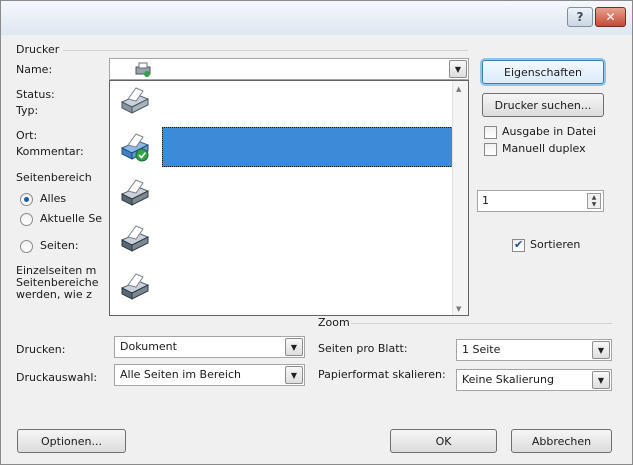  Describe the element at coordinates (549, 131) in the screenshot. I see `print-to-file-label: Ausgabe in Datei` at that location.